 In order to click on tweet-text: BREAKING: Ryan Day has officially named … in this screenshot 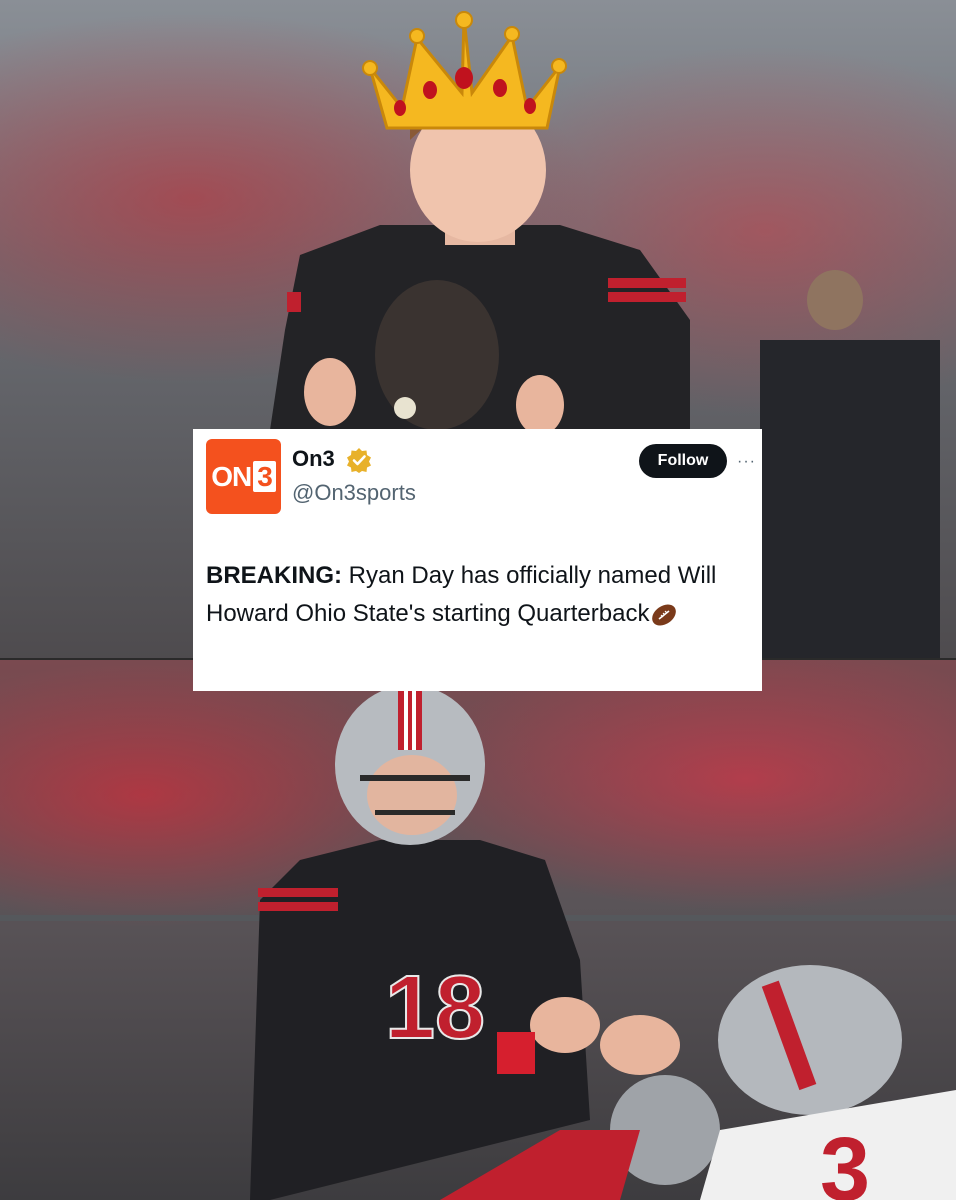, I will do `click(478, 595)`.